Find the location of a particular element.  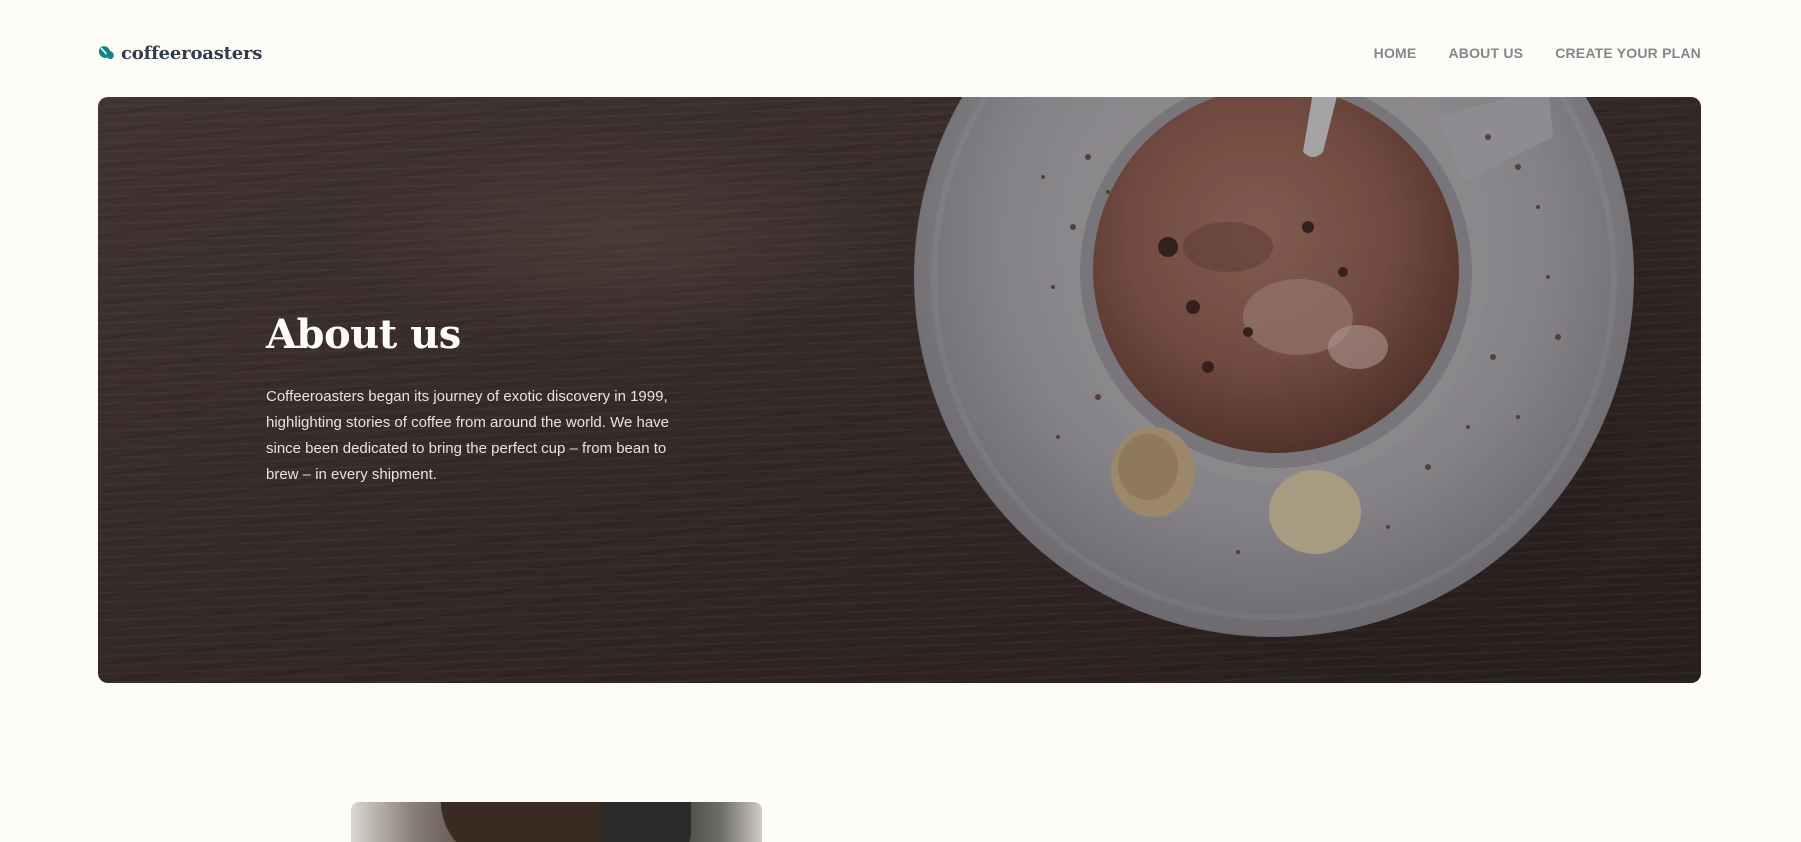

story-image is located at coordinates (556, 822).